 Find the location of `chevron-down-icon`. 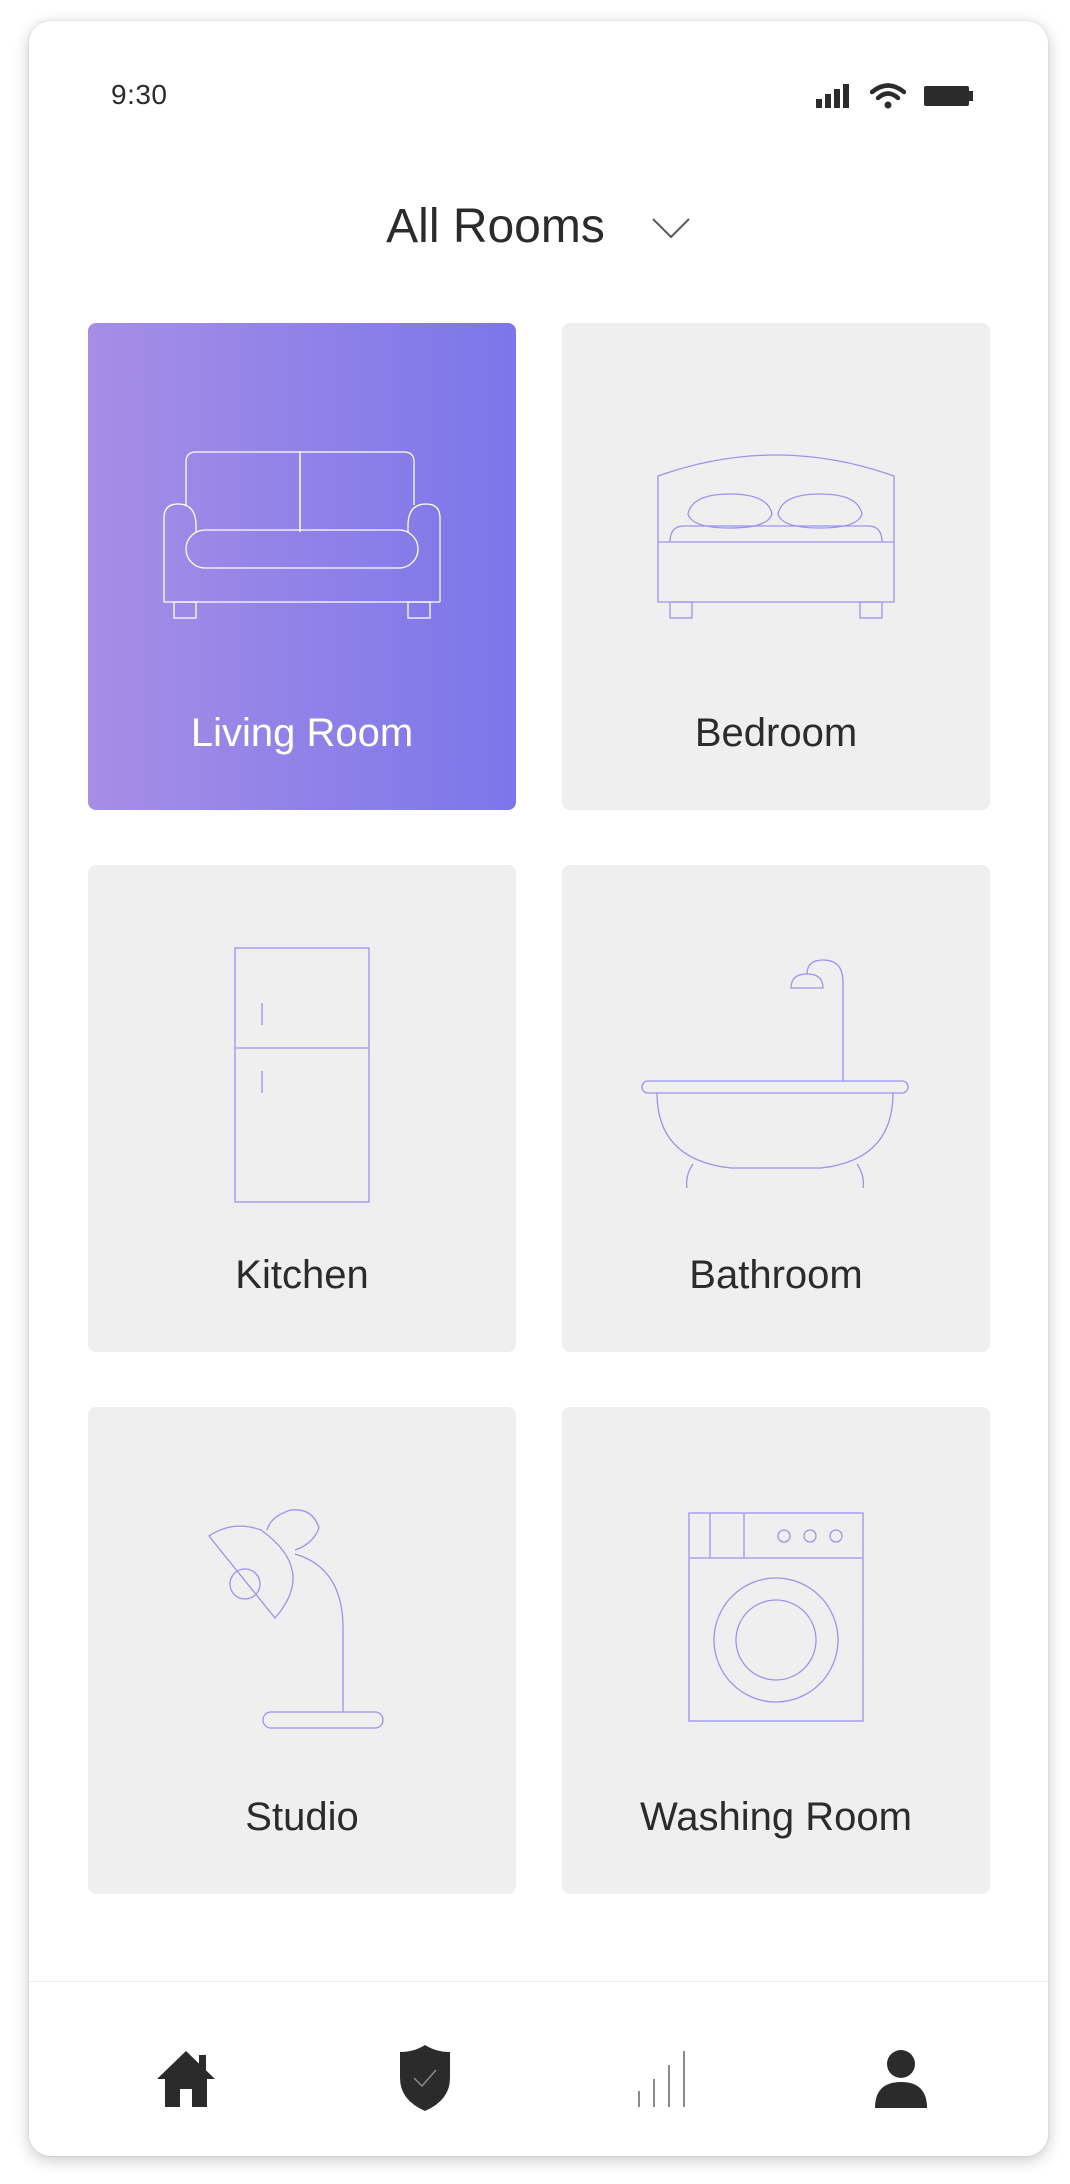

chevron-down-icon is located at coordinates (671, 228).